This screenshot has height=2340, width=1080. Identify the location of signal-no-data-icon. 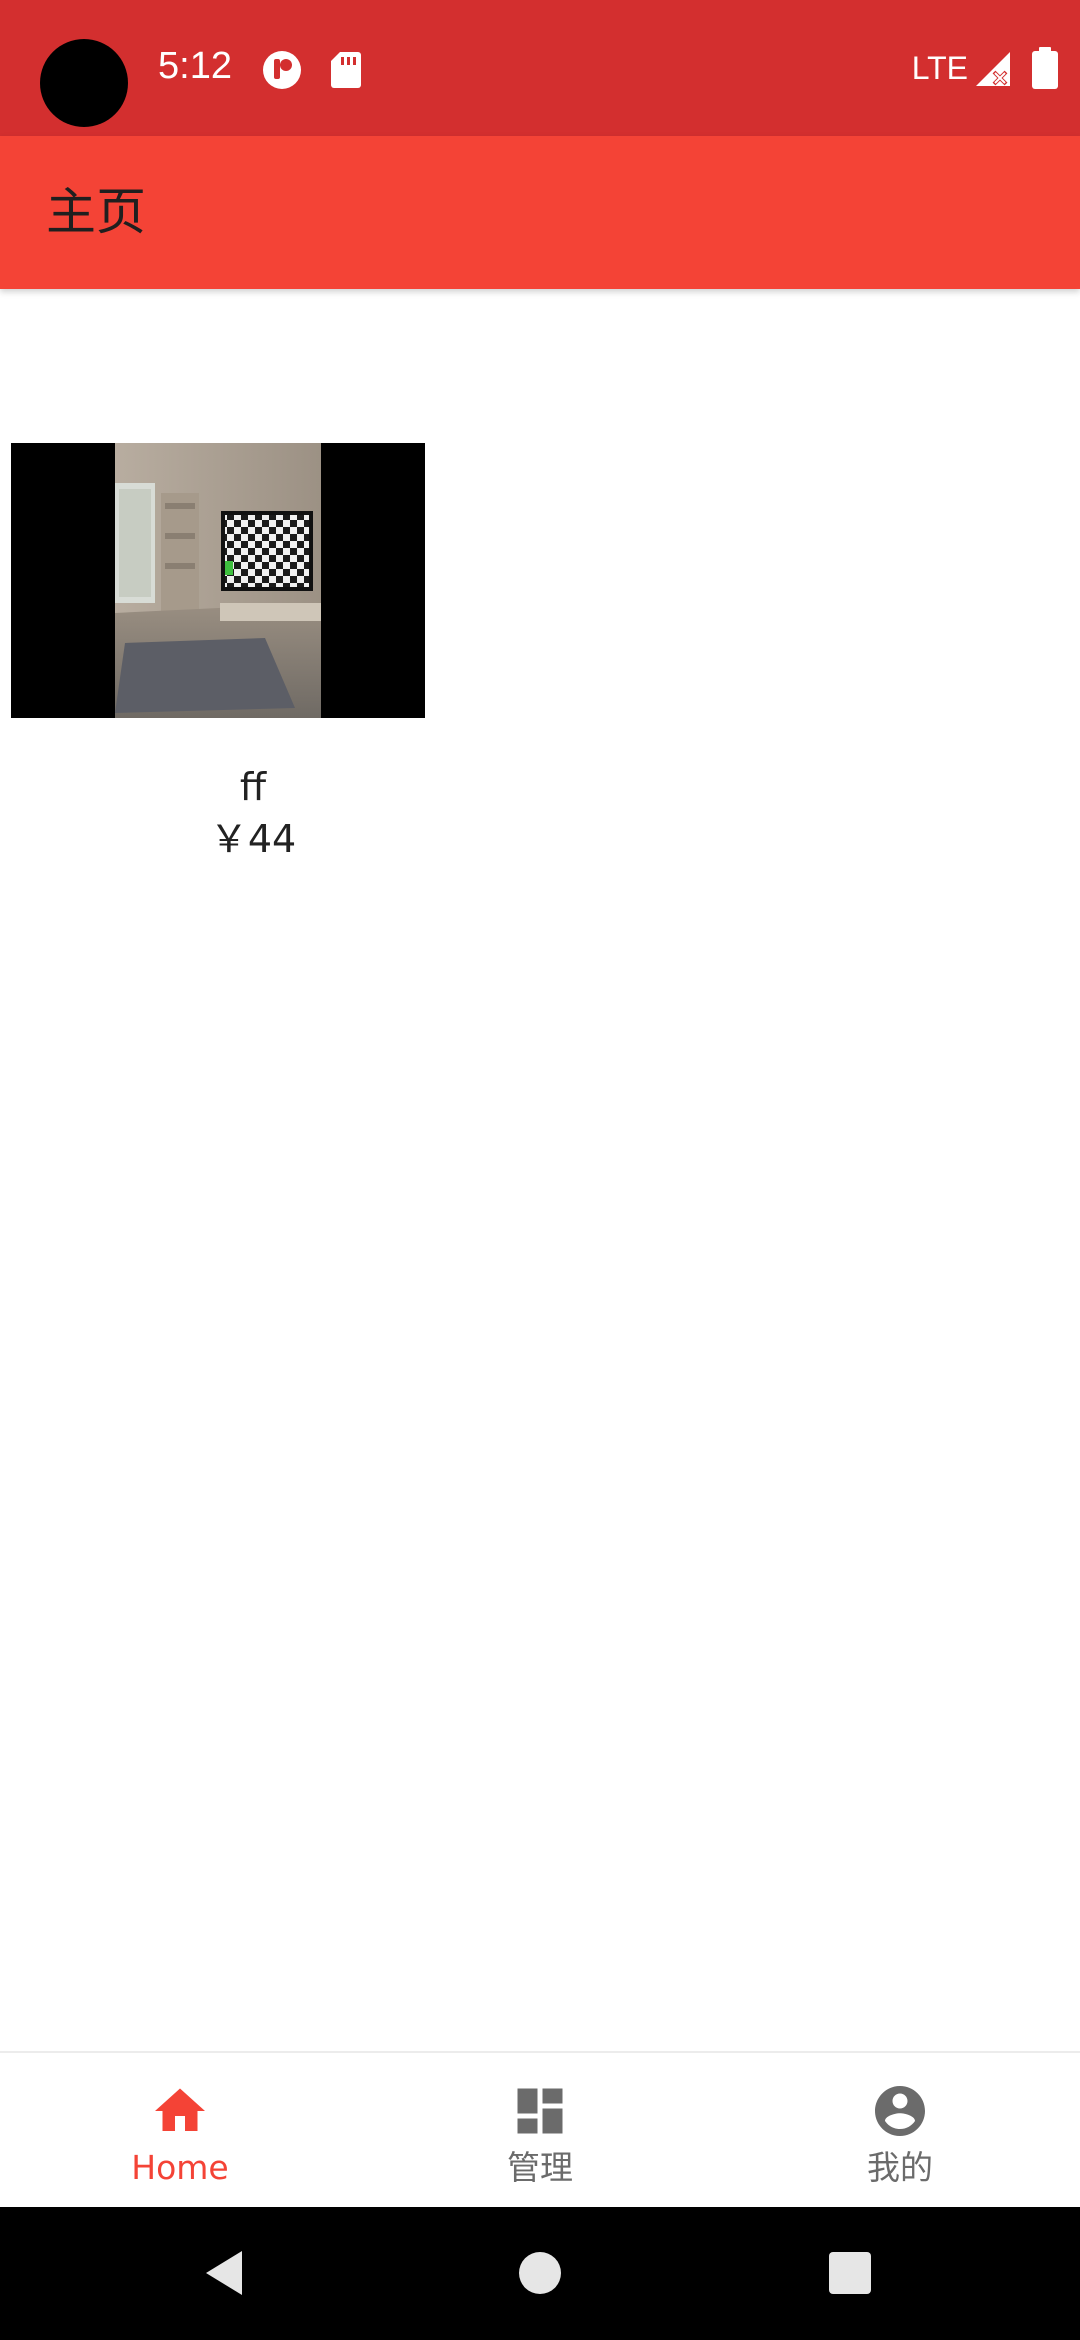
(993, 69).